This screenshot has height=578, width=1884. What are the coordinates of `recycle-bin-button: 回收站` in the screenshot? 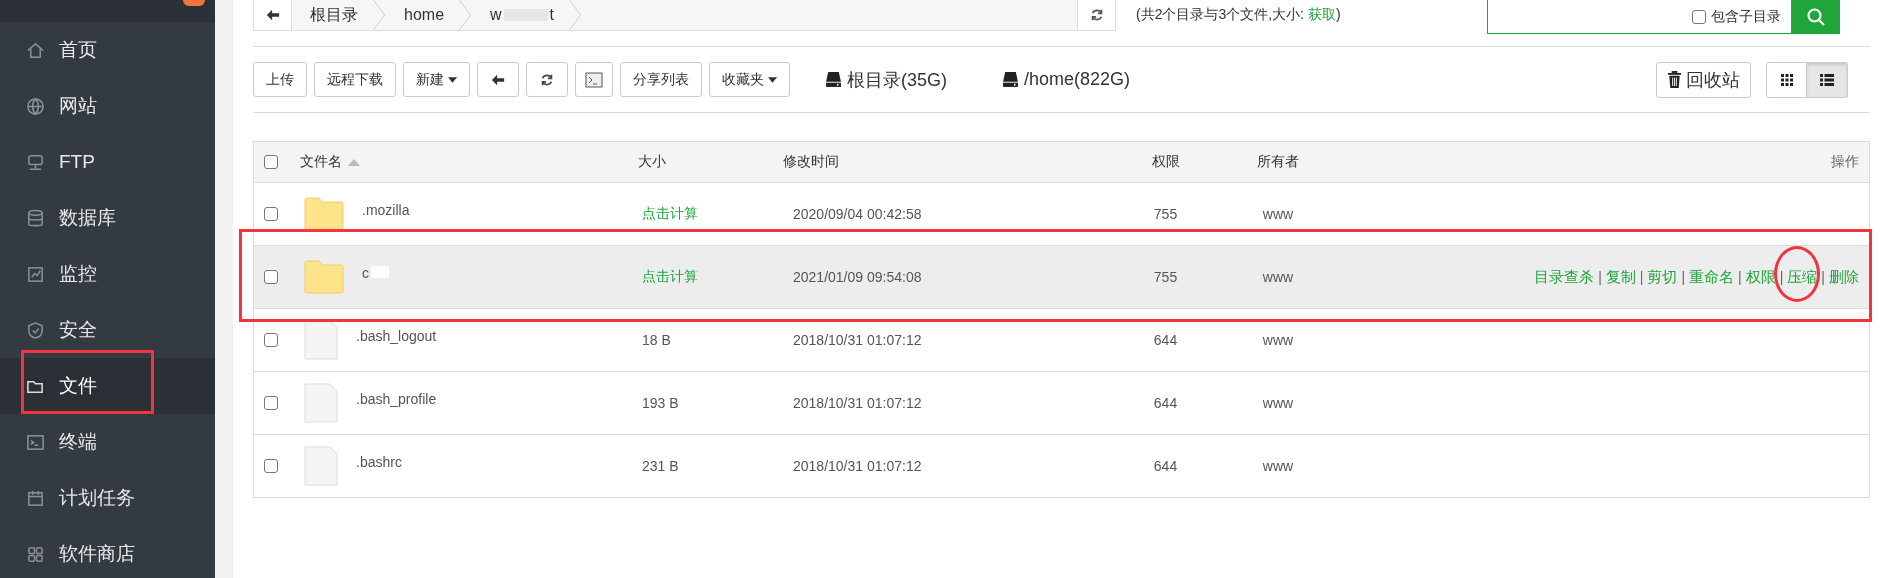 It's located at (1703, 79).